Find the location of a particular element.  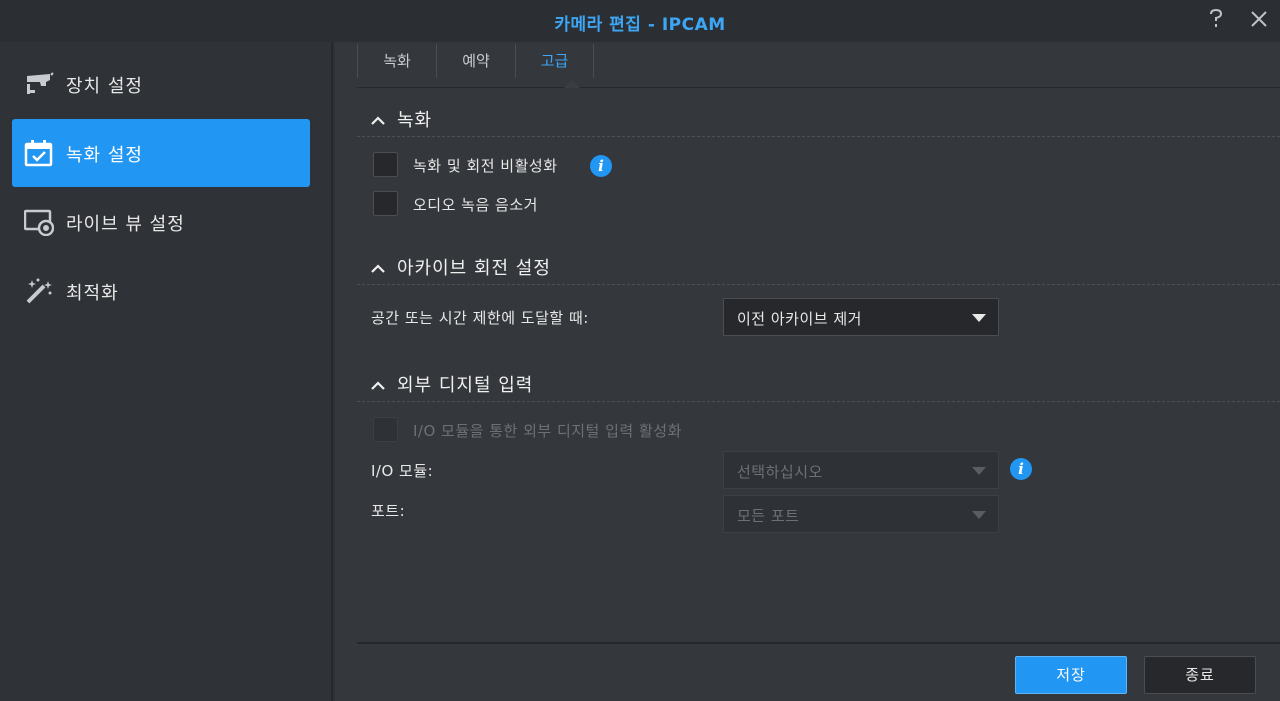

footer-divider is located at coordinates (818, 643).